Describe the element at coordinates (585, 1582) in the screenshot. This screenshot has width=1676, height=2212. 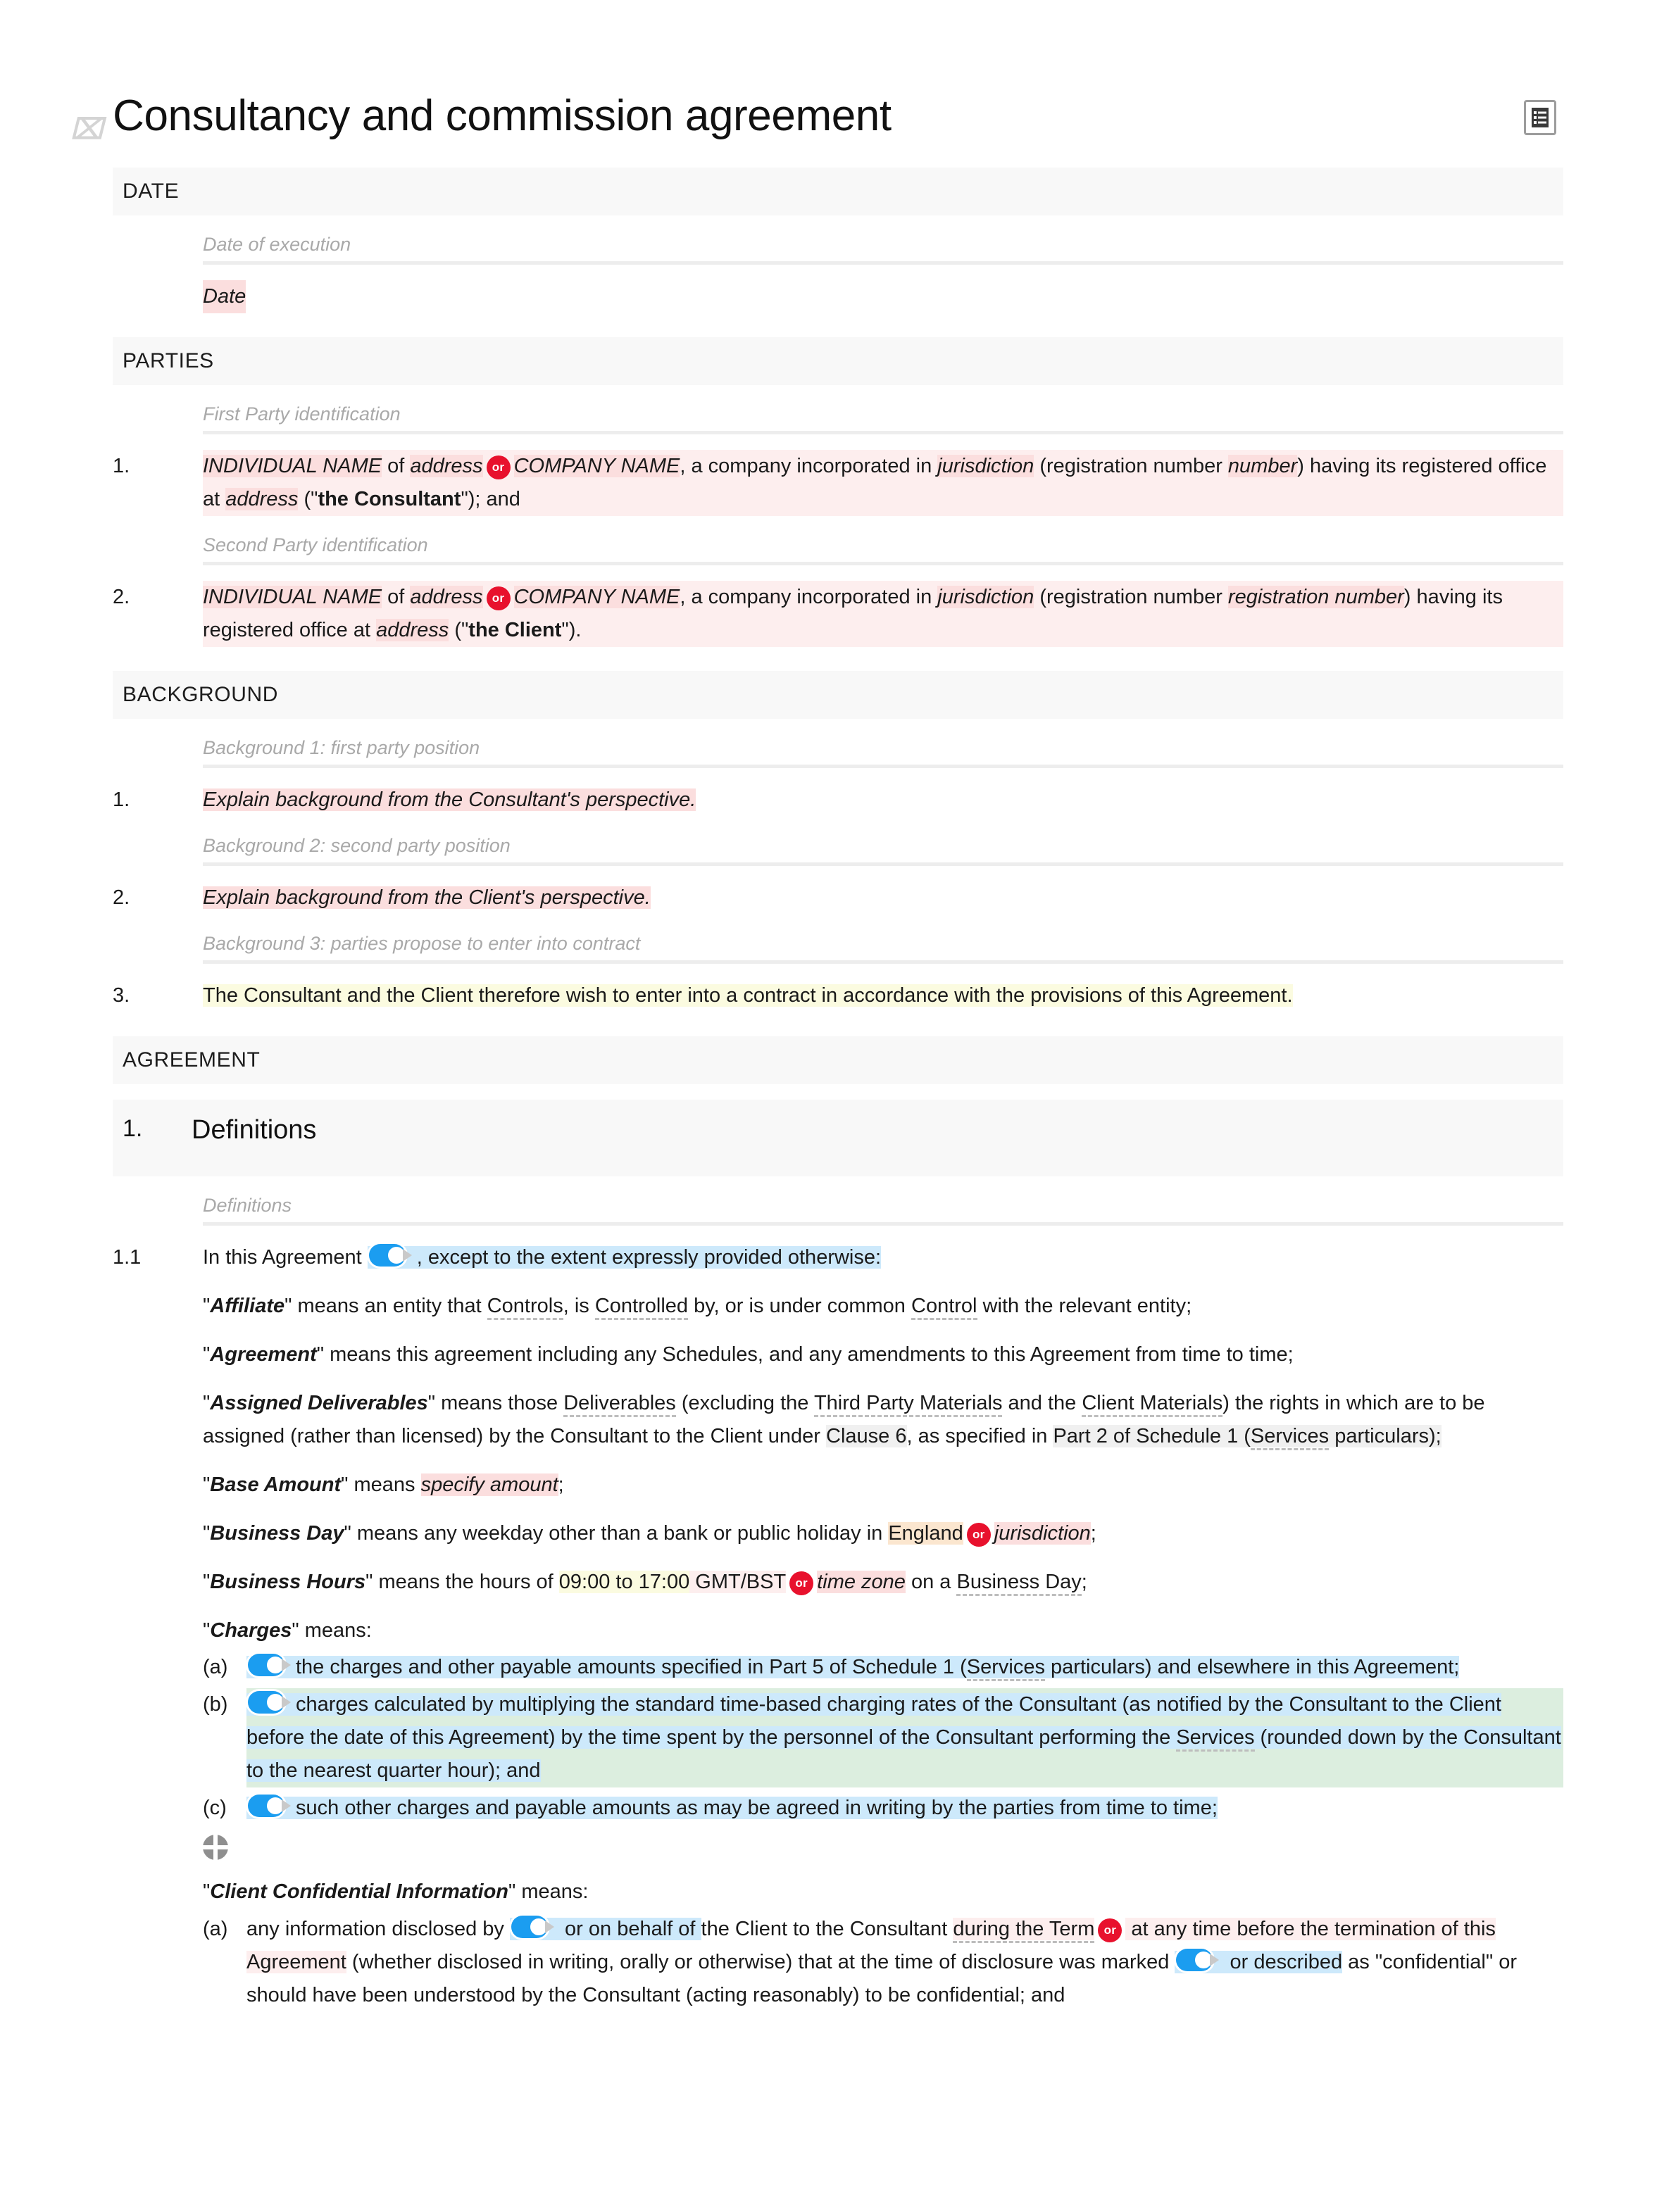
I see `time-from: 09:00` at that location.